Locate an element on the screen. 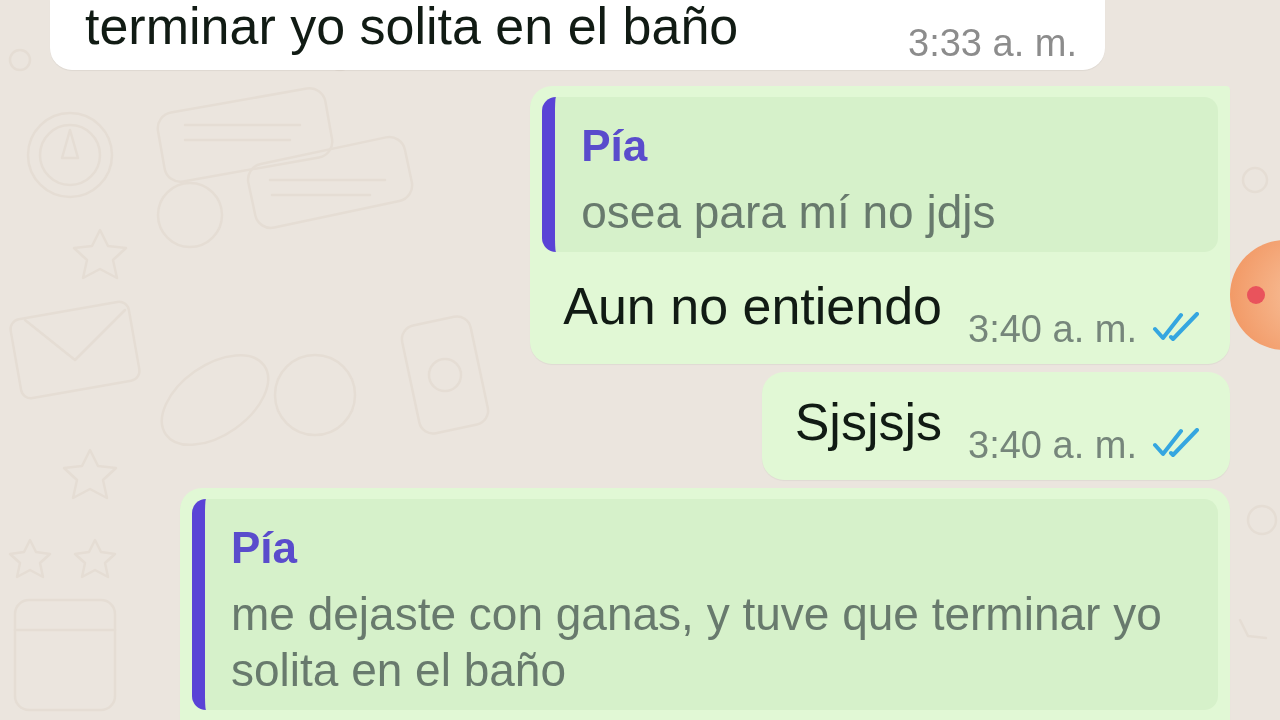  message-text: Sjsjsjs is located at coordinates (868, 422).